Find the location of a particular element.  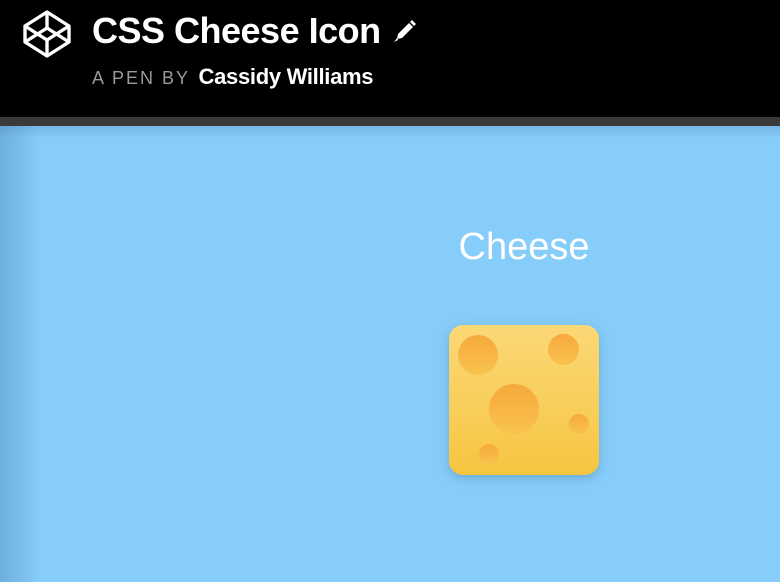

stage-top-shadow is located at coordinates (390, 132).